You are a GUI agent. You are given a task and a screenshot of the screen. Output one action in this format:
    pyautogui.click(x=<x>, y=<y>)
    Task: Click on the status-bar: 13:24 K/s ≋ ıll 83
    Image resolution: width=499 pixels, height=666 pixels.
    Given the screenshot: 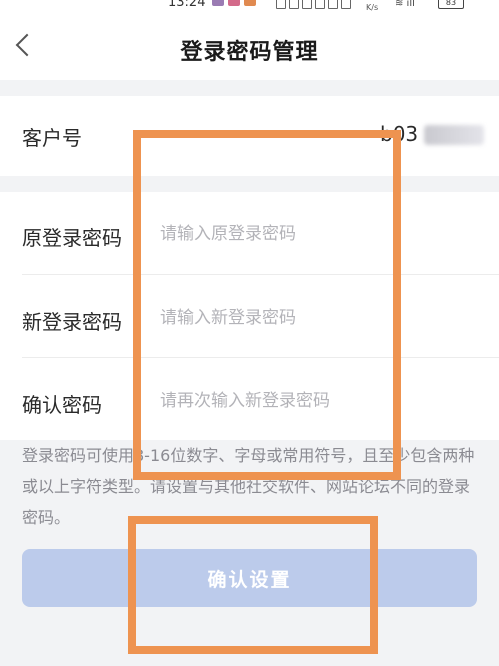 What is the action you would take?
    pyautogui.click(x=249, y=6)
    